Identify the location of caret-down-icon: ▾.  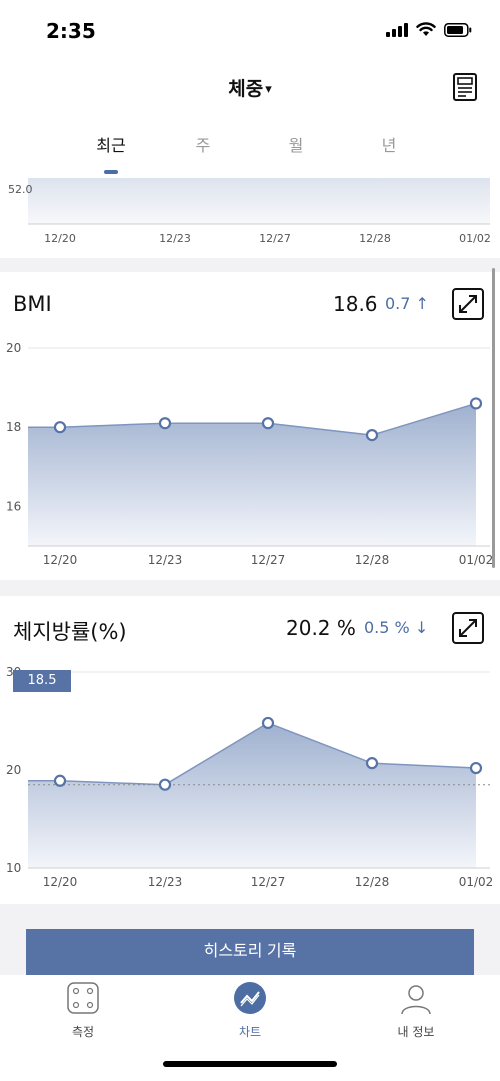
(268, 89).